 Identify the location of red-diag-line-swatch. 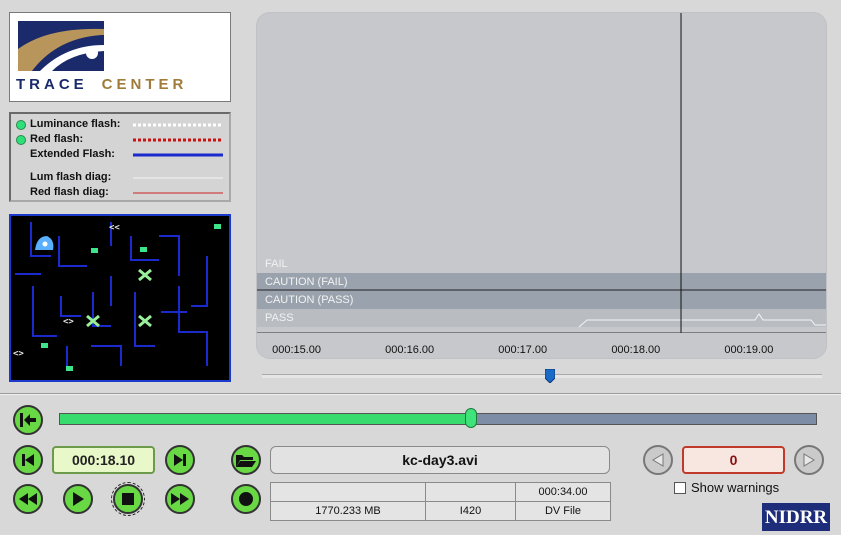
(178, 193).